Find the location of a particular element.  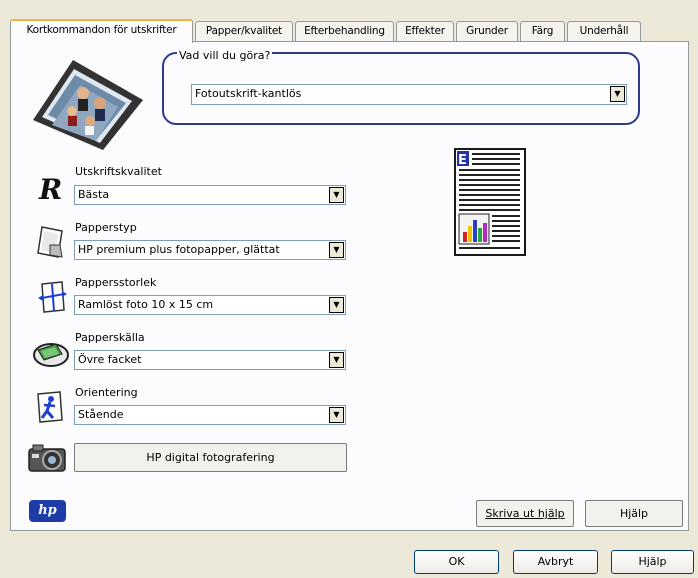

tab-label: Underhåll is located at coordinates (604, 31).